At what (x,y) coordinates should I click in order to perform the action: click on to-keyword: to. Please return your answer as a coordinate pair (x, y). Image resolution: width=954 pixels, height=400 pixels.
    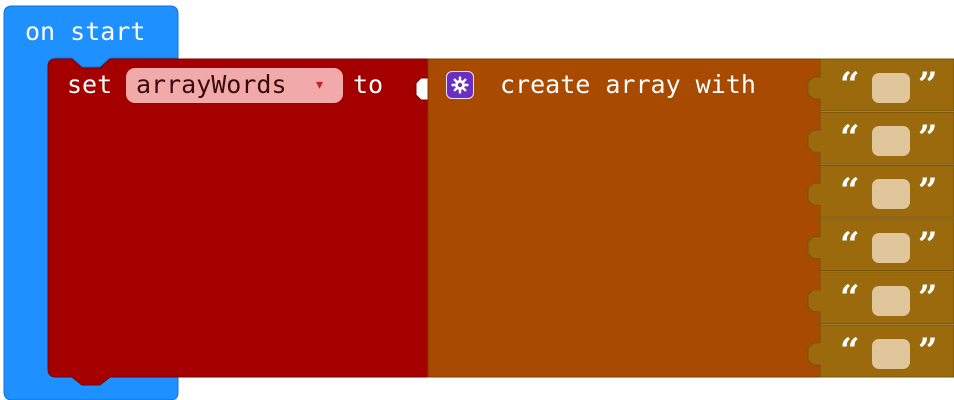
    Looking at the image, I should click on (368, 84).